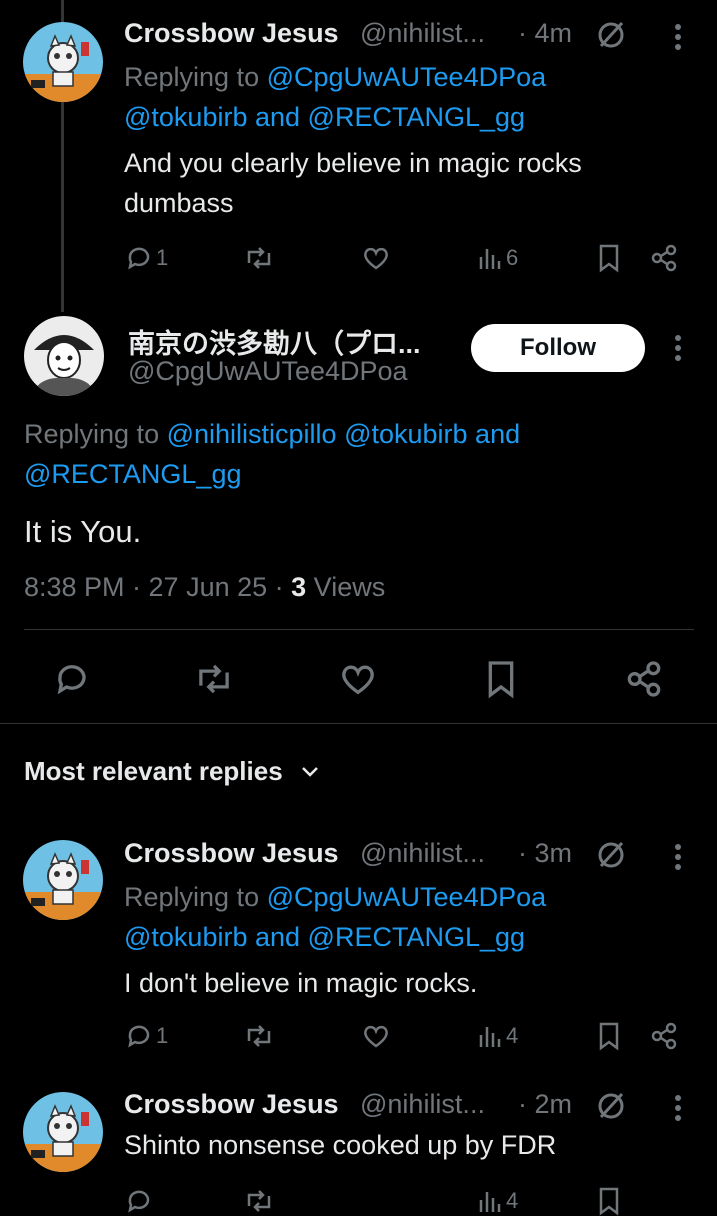 The image size is (717, 1216). I want to click on view-count: 6, so click(512, 257).